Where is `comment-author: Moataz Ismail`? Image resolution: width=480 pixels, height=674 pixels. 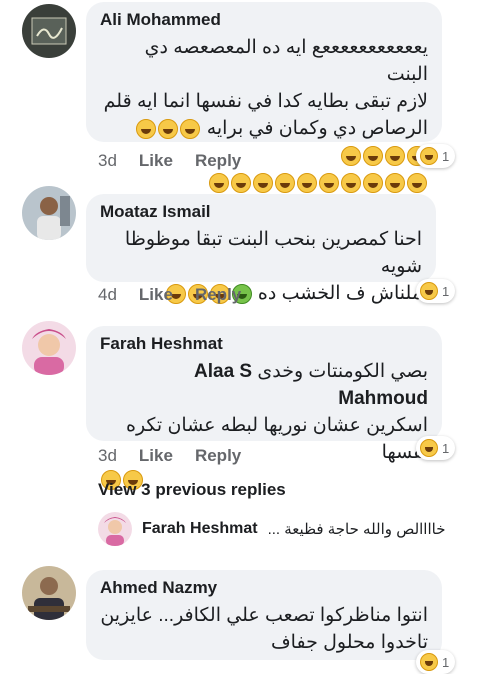
comment-author: Moataz Ismail is located at coordinates (261, 212).